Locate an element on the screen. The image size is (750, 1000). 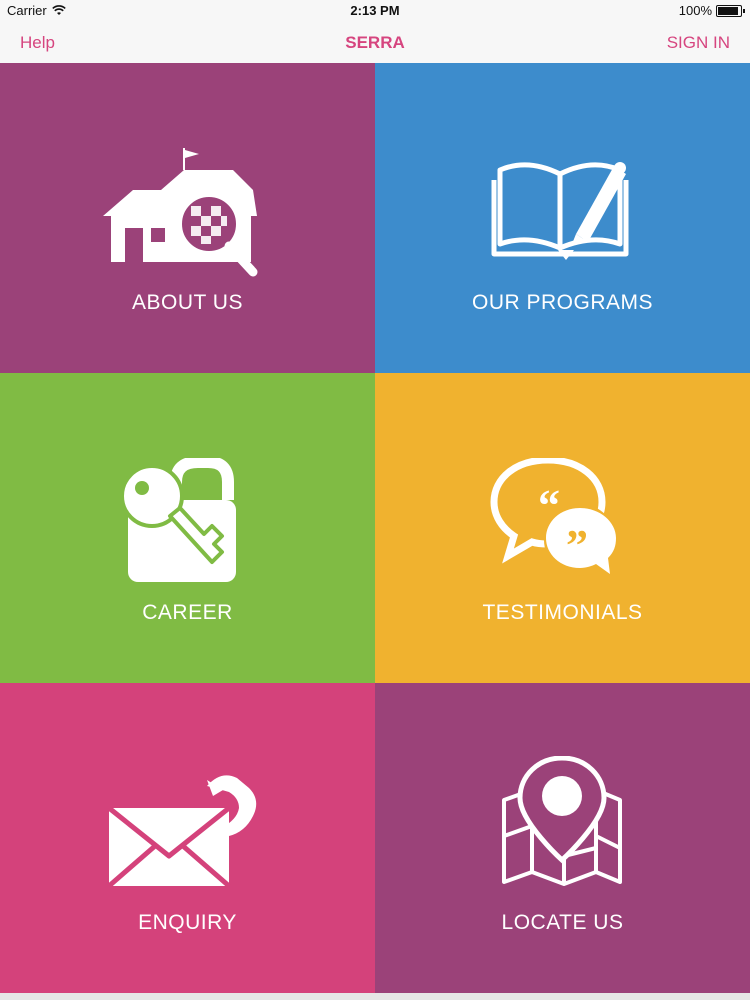
locate-us-label: LOCATE US is located at coordinates (562, 922).